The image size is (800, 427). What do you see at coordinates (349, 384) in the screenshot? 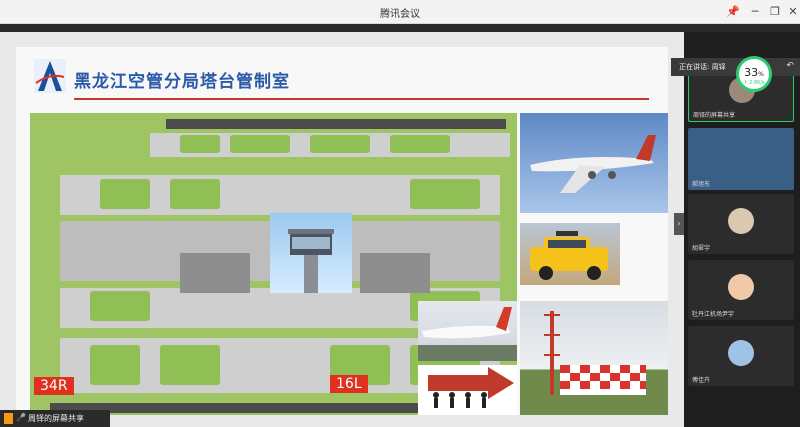
I see `runway-label-16l: 16L` at bounding box center [349, 384].